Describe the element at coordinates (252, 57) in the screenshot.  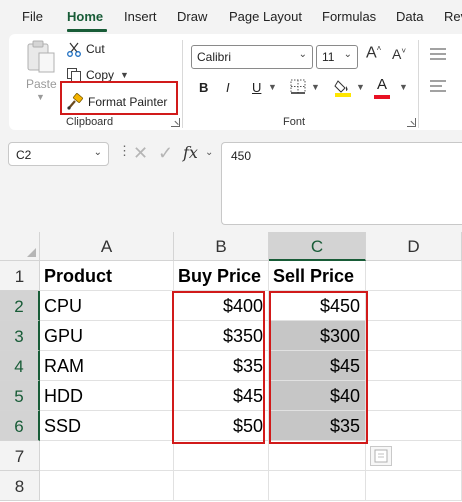
I see `font-name-select: Calibri ⌄` at that location.